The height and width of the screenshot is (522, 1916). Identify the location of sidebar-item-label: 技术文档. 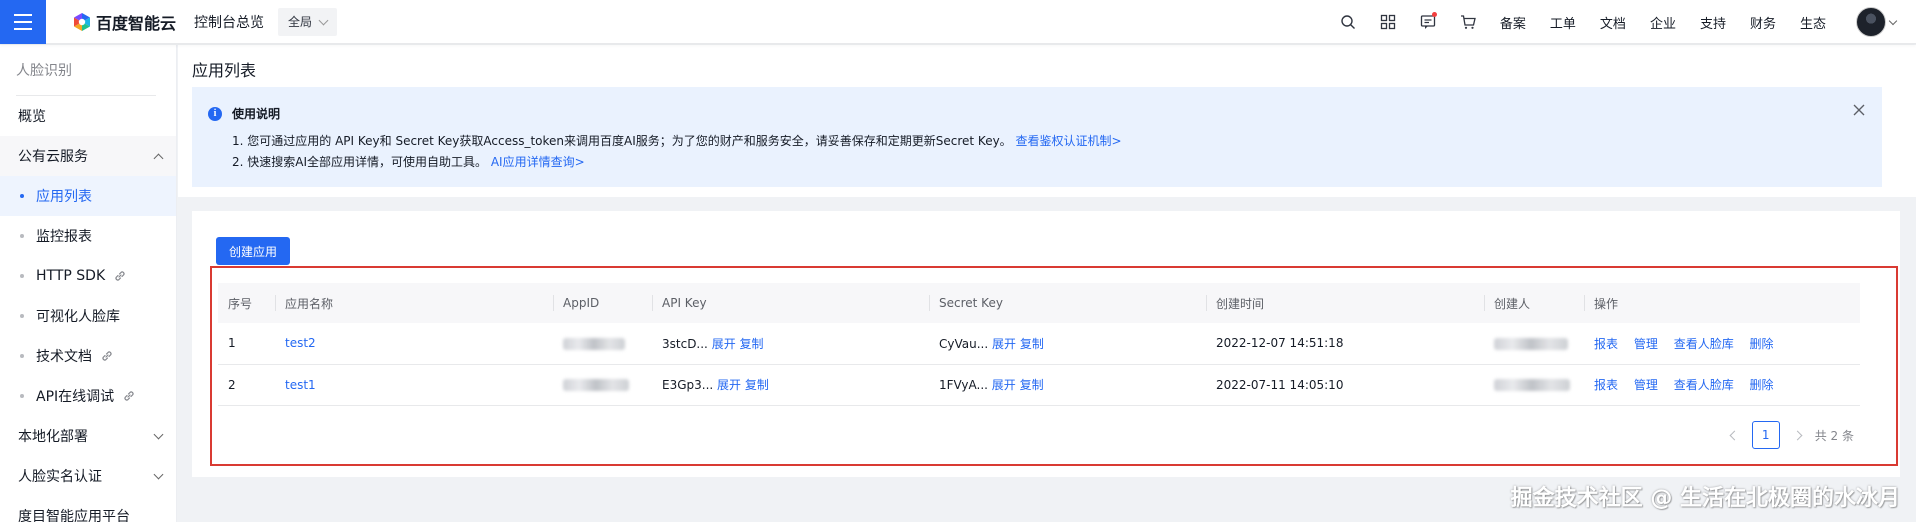
(64, 357).